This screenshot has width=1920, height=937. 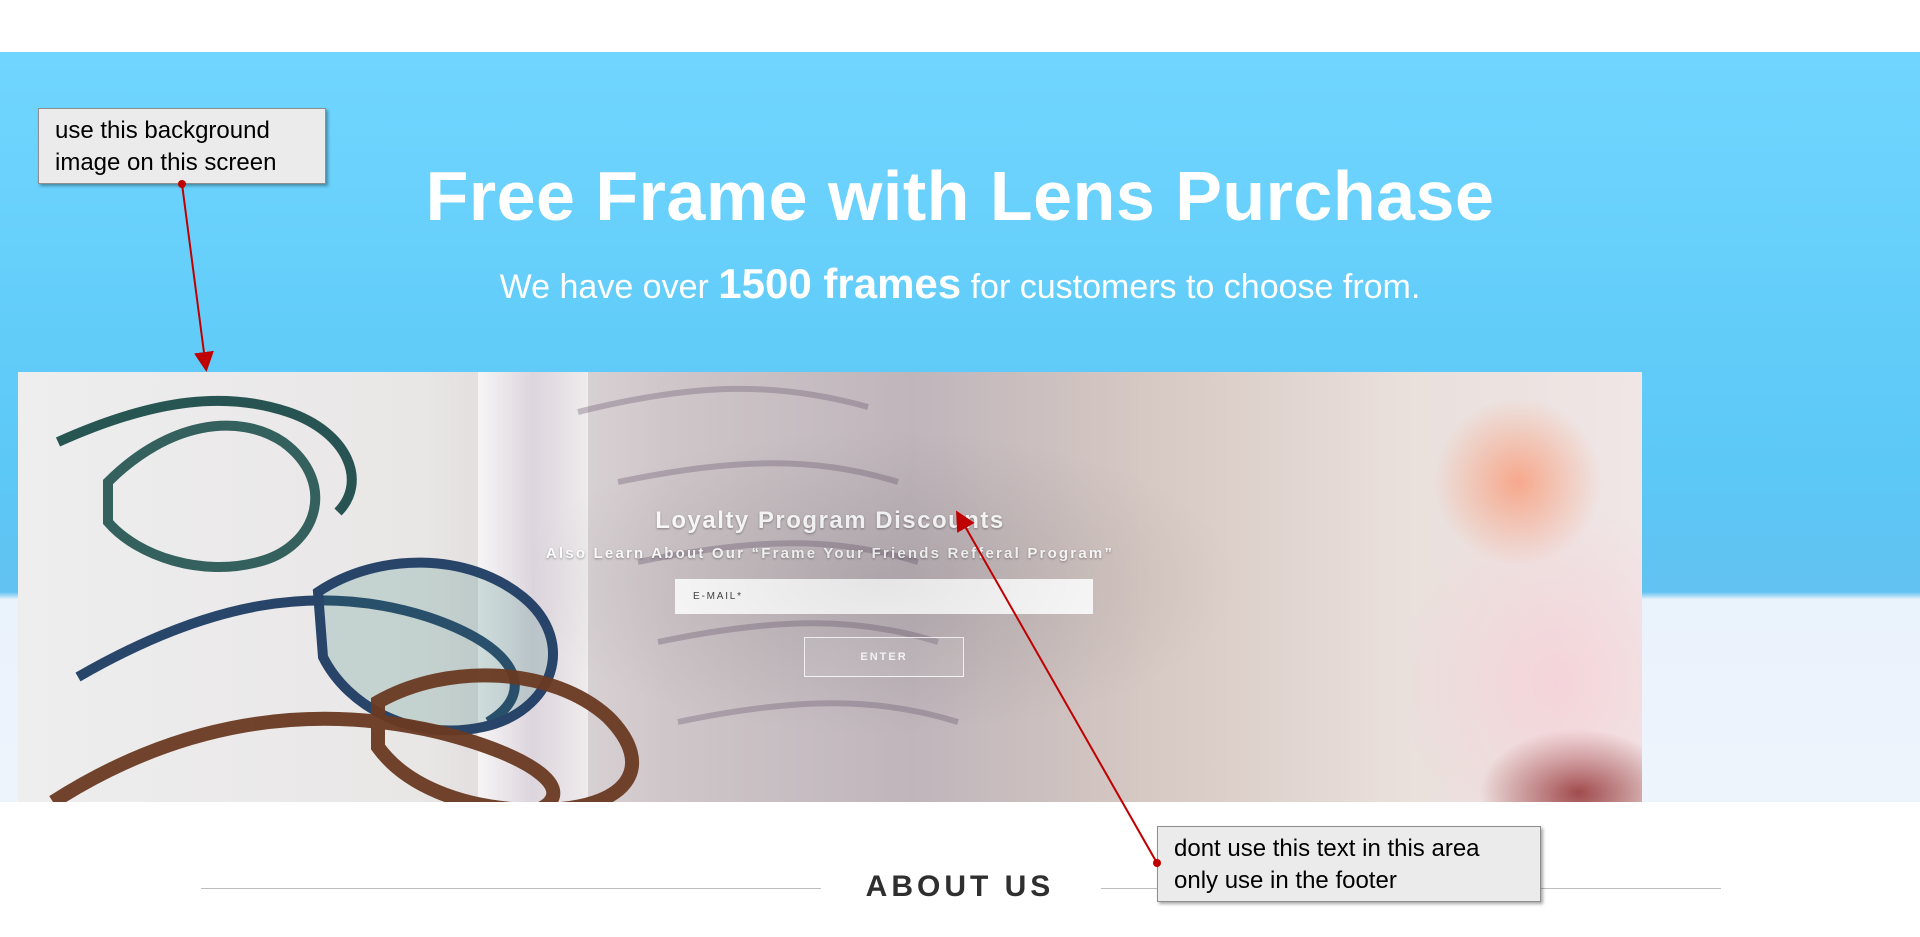 I want to click on about-title: ABOUT US, so click(x=960, y=886).